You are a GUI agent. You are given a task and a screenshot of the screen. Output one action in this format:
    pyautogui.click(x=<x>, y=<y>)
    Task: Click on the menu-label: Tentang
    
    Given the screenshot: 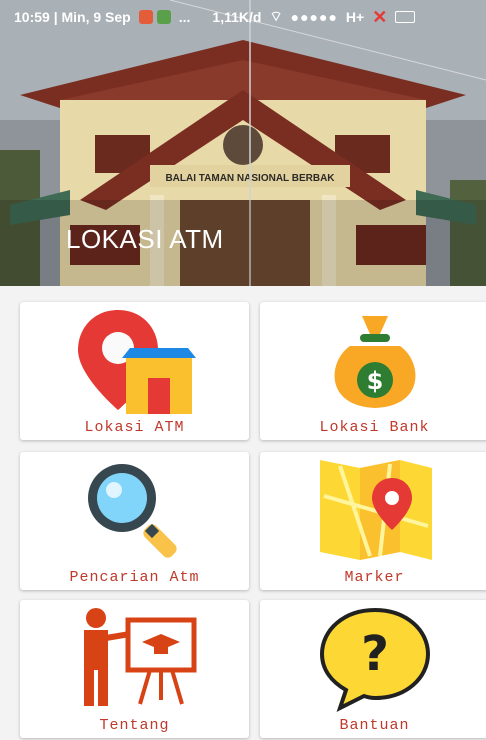 What is the action you would take?
    pyautogui.click(x=134, y=725)
    